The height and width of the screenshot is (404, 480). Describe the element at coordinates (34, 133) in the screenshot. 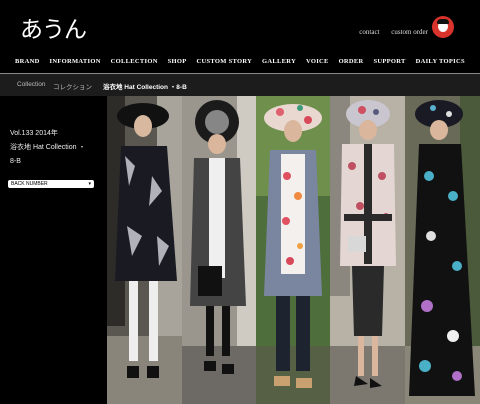

I see `issue-volume: Vol.133 2014年` at that location.